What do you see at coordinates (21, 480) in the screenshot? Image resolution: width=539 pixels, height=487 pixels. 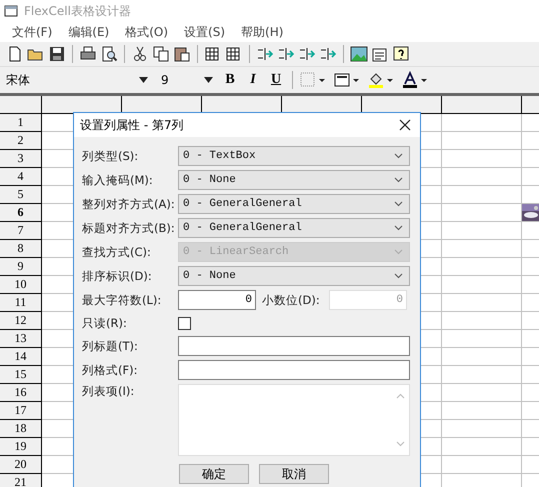 I see `row-header: 21` at bounding box center [21, 480].